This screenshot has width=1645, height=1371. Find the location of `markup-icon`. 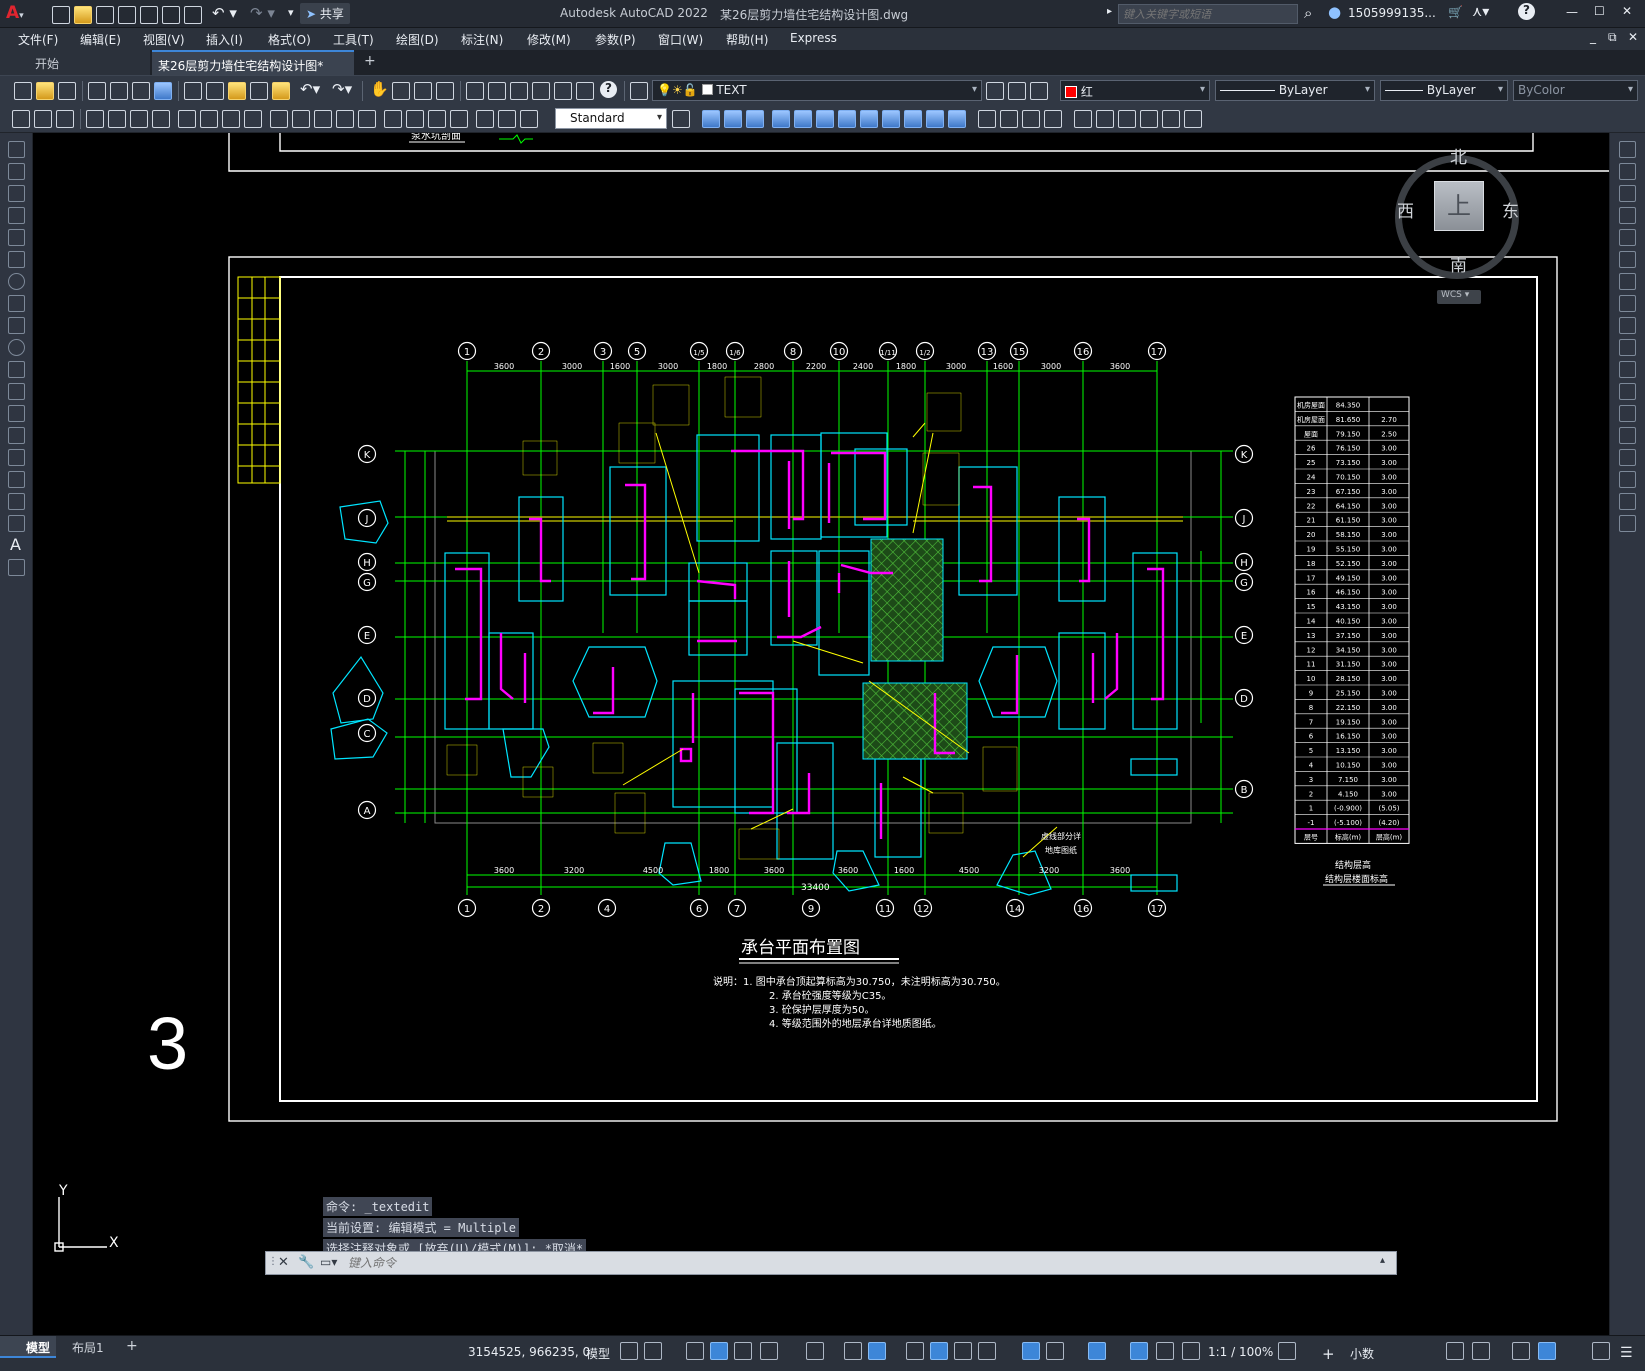

markup-icon is located at coordinates (563, 91).